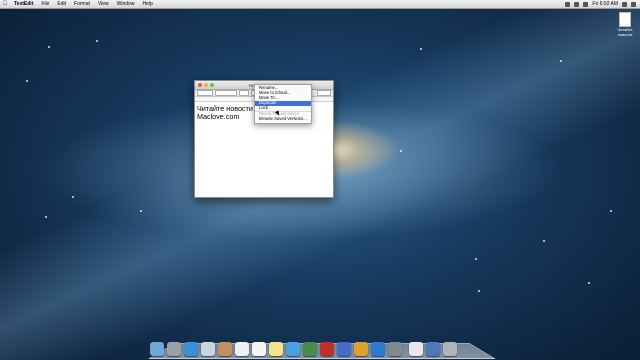 Image resolution: width=640 pixels, height=360 pixels. What do you see at coordinates (225, 349) in the screenshot?
I see `contacts-icon` at bounding box center [225, 349].